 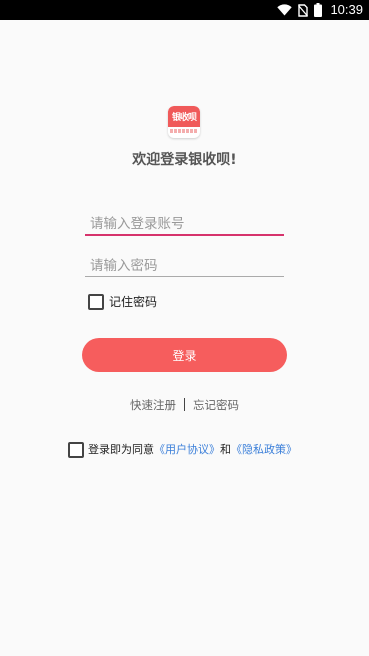 What do you see at coordinates (76, 450) in the screenshot?
I see `agree-terms-checkbox` at bounding box center [76, 450].